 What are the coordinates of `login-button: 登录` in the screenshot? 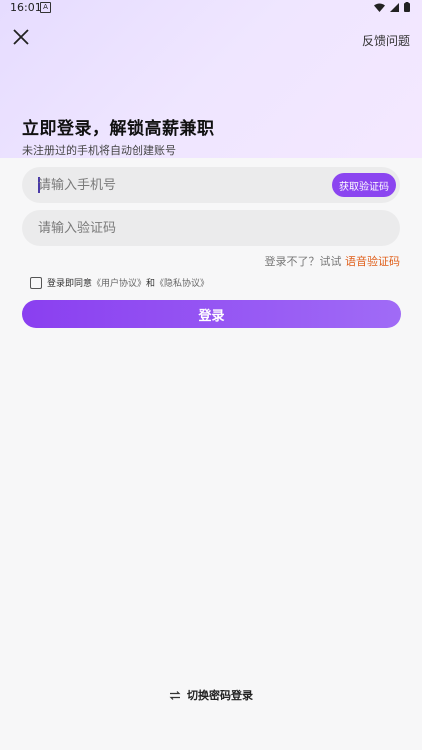 It's located at (211, 314).